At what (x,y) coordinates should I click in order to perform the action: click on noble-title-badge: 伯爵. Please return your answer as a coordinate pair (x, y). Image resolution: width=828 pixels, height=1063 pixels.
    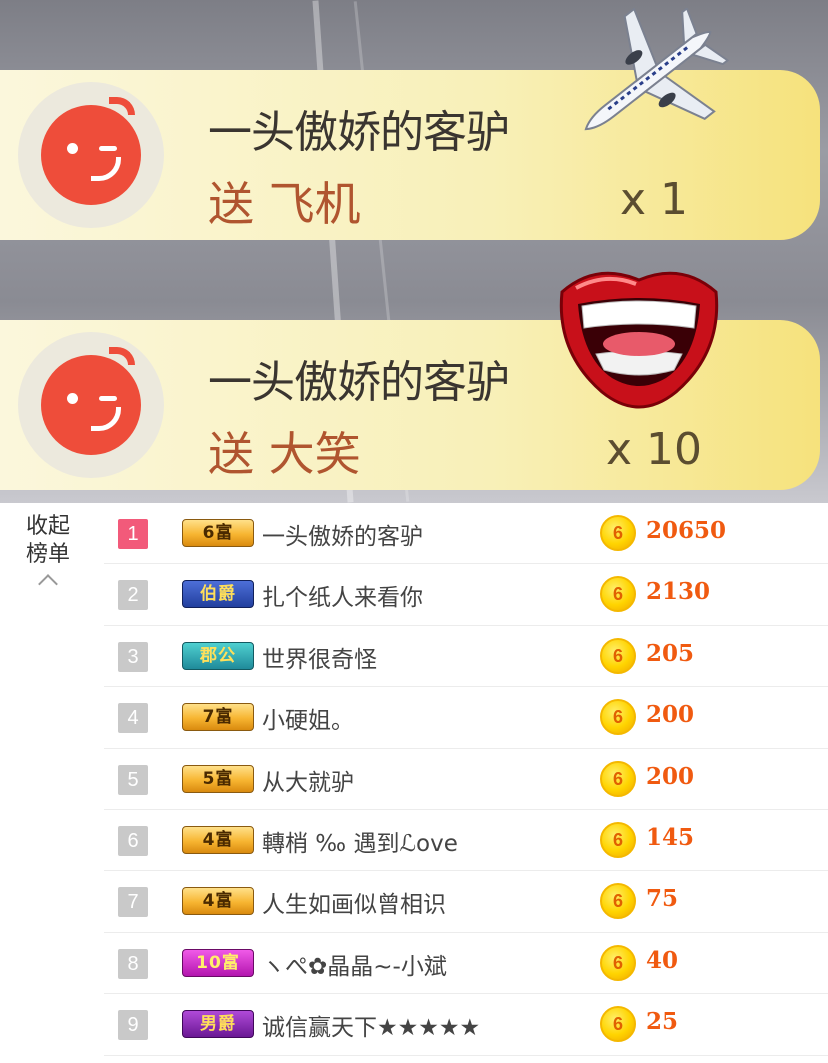
    Looking at the image, I should click on (218, 594).